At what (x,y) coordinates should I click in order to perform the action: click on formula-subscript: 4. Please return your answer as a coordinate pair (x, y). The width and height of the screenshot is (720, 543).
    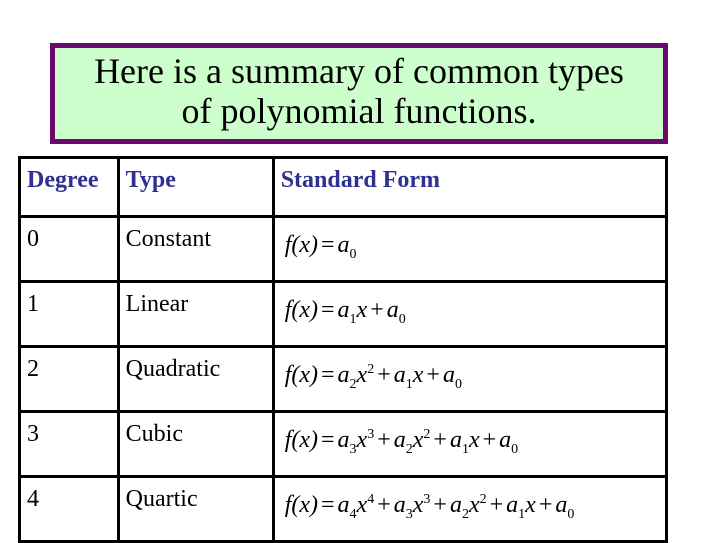
    Looking at the image, I should click on (353, 514).